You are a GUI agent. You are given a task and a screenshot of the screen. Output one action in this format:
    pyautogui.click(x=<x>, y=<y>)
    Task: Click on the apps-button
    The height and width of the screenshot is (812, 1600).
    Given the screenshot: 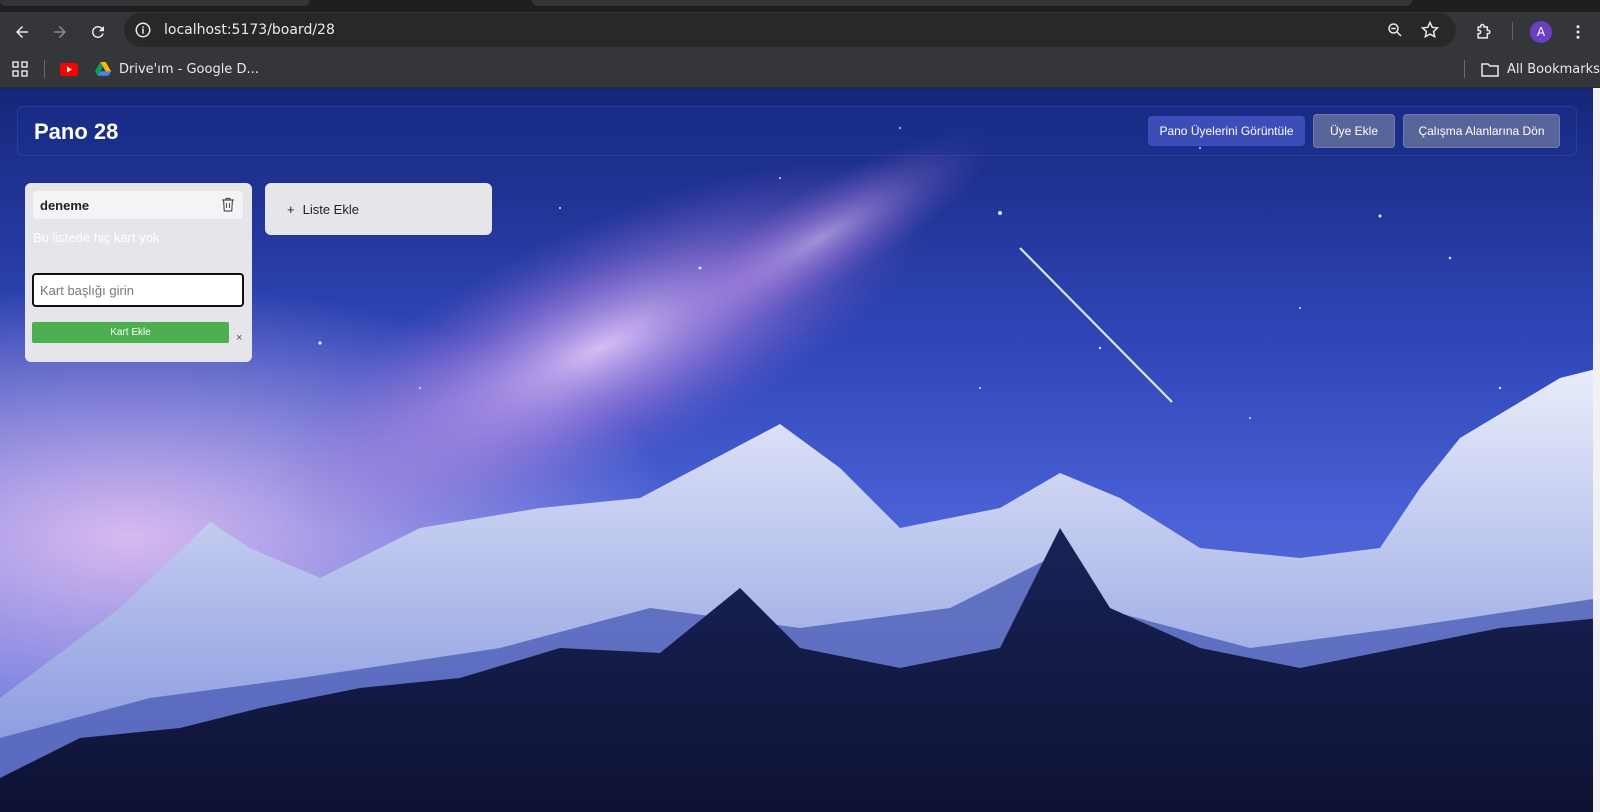 What is the action you would take?
    pyautogui.click(x=20, y=69)
    